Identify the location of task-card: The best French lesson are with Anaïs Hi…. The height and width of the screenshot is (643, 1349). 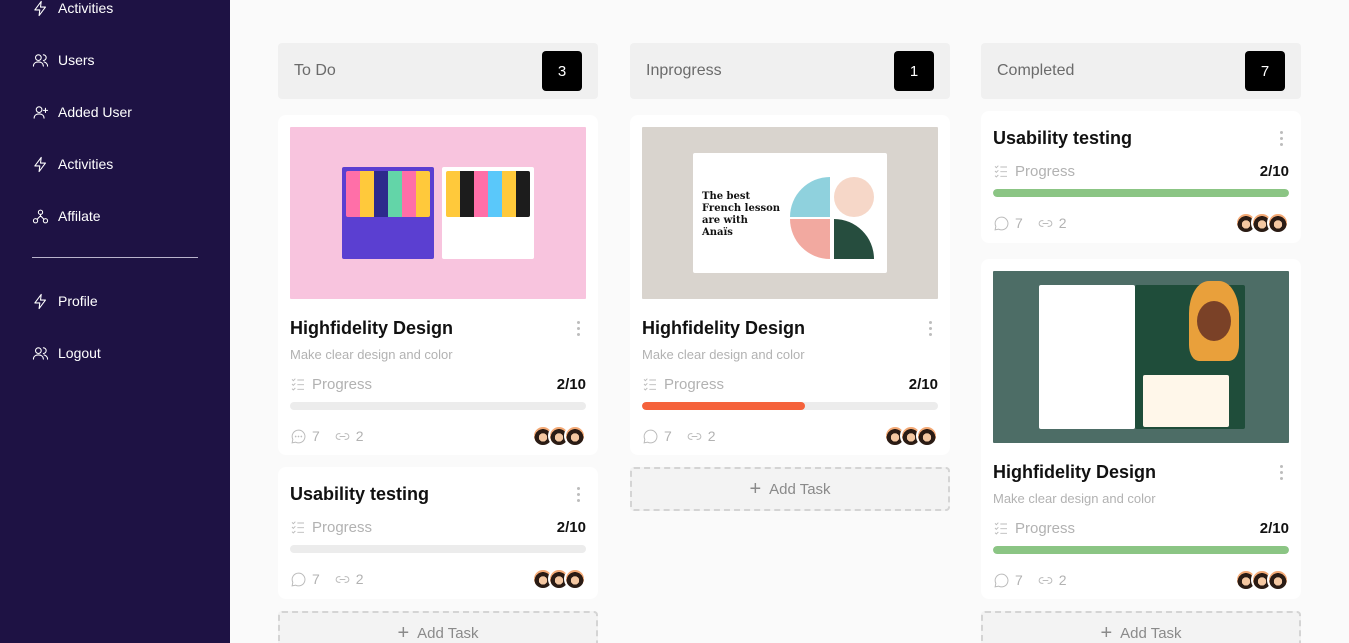
(790, 285).